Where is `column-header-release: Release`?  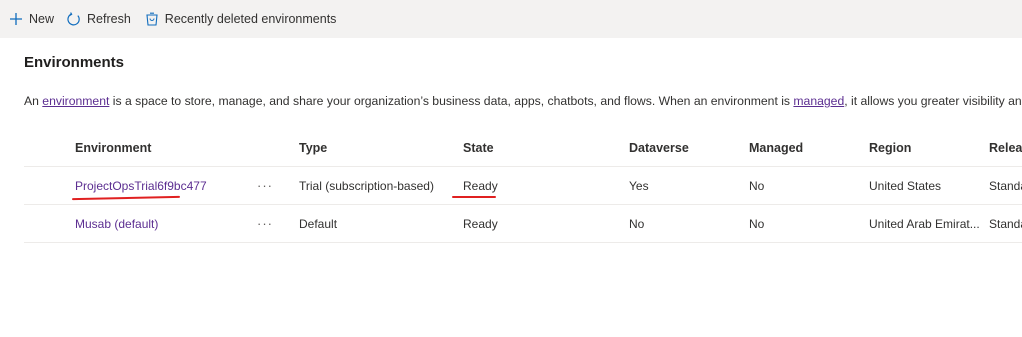 column-header-release: Release is located at coordinates (1005, 148).